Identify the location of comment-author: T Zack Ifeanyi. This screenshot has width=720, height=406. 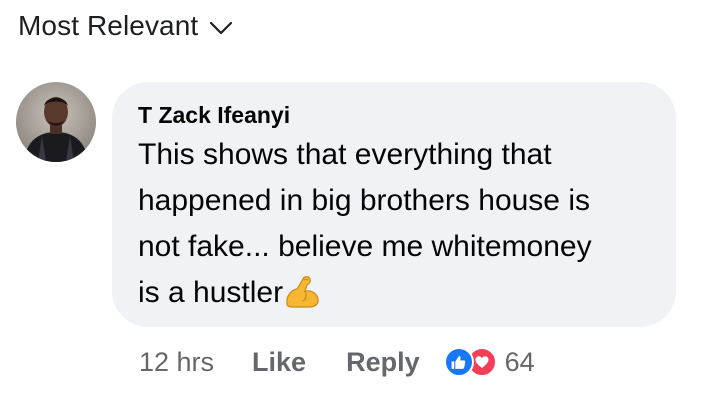
(394, 115).